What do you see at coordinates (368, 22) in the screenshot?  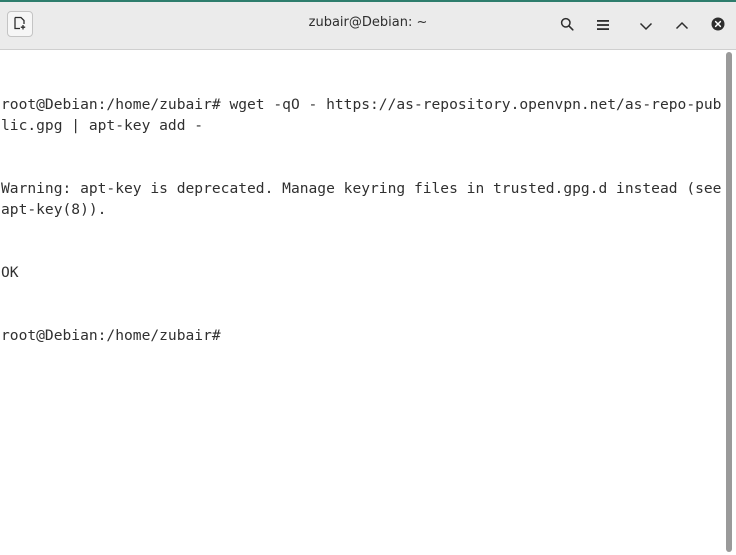 I see `window-title: zubair@Debian: ~` at bounding box center [368, 22].